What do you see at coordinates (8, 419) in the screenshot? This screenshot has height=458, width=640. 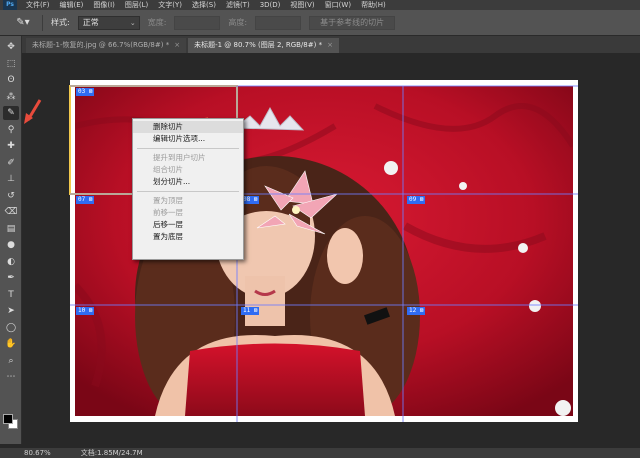 I see `foreground-color-swatch` at bounding box center [8, 419].